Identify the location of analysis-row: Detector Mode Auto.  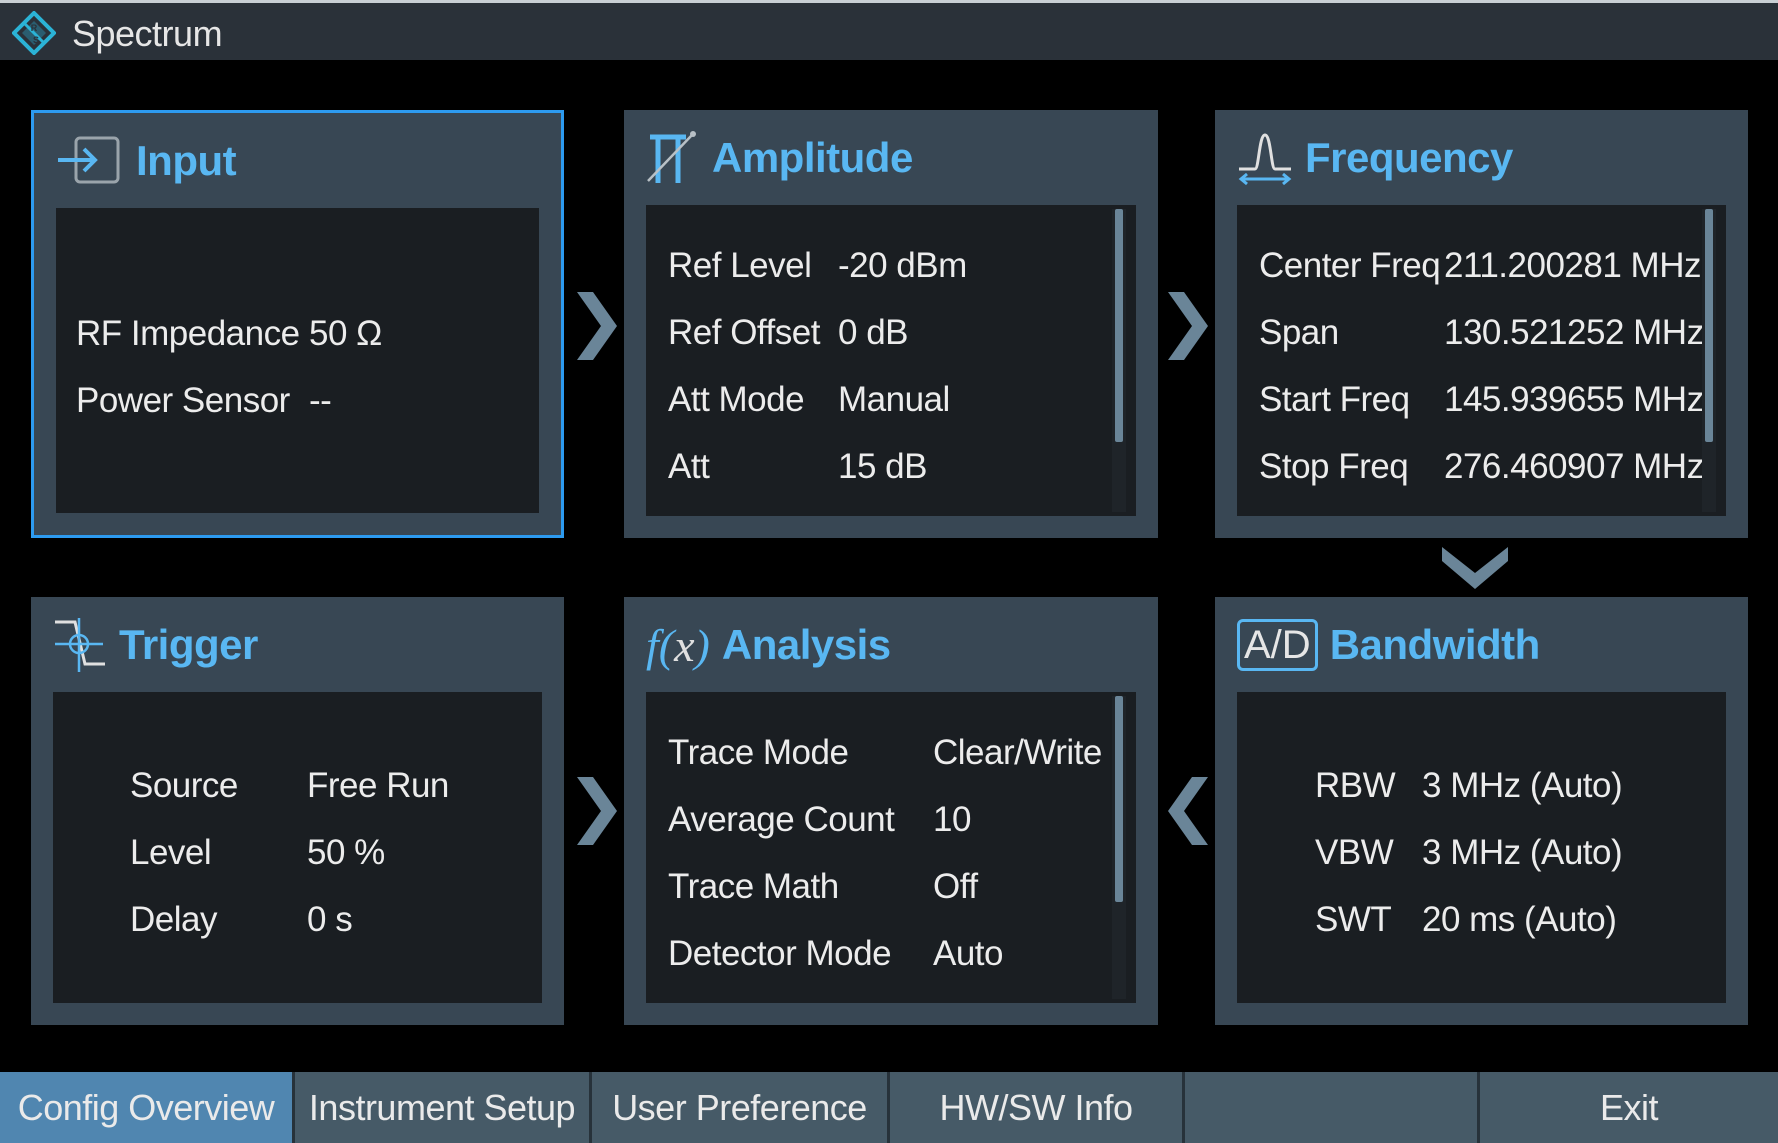
(885, 953).